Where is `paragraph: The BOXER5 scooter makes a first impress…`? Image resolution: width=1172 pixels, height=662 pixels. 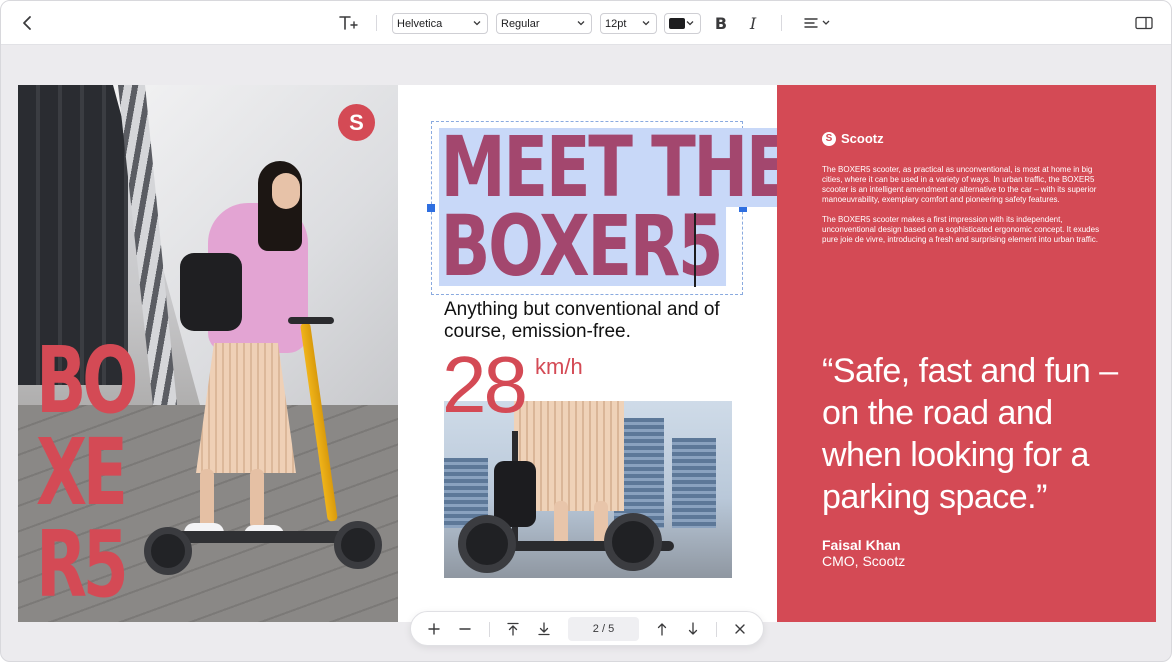 paragraph: The BOXER5 scooter makes a first impress… is located at coordinates (961, 229).